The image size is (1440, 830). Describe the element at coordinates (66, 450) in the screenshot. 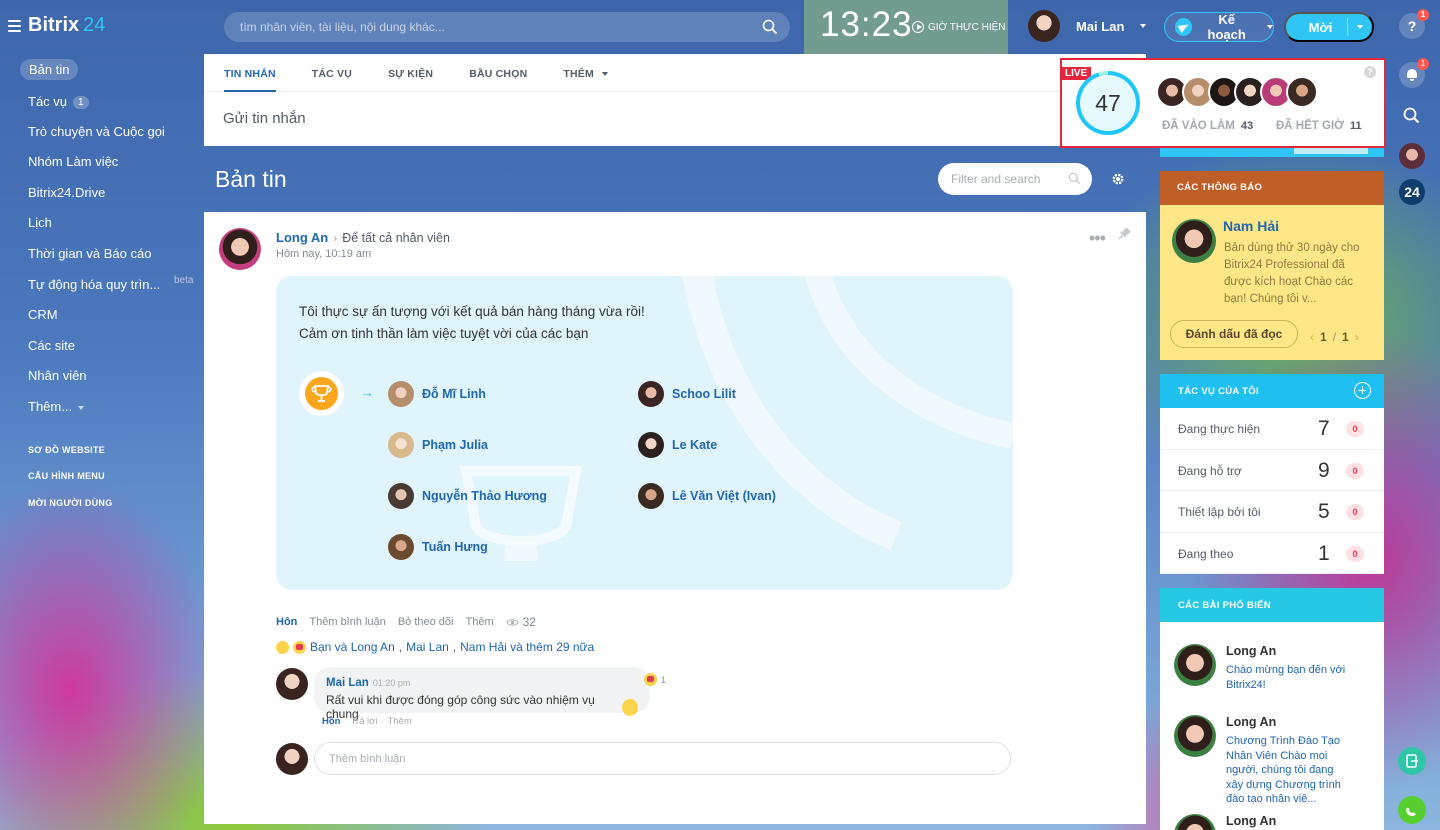

I see `sitemap-link: SƠ ĐỒ WEBSITE` at that location.